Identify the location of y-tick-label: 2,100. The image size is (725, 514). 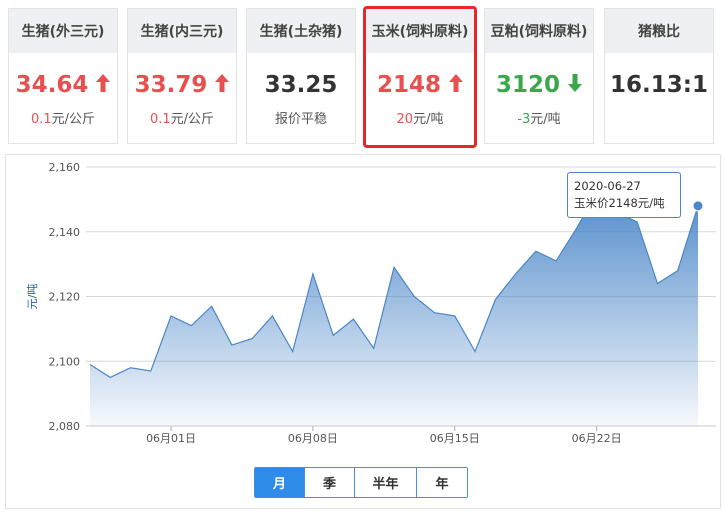
(65, 361).